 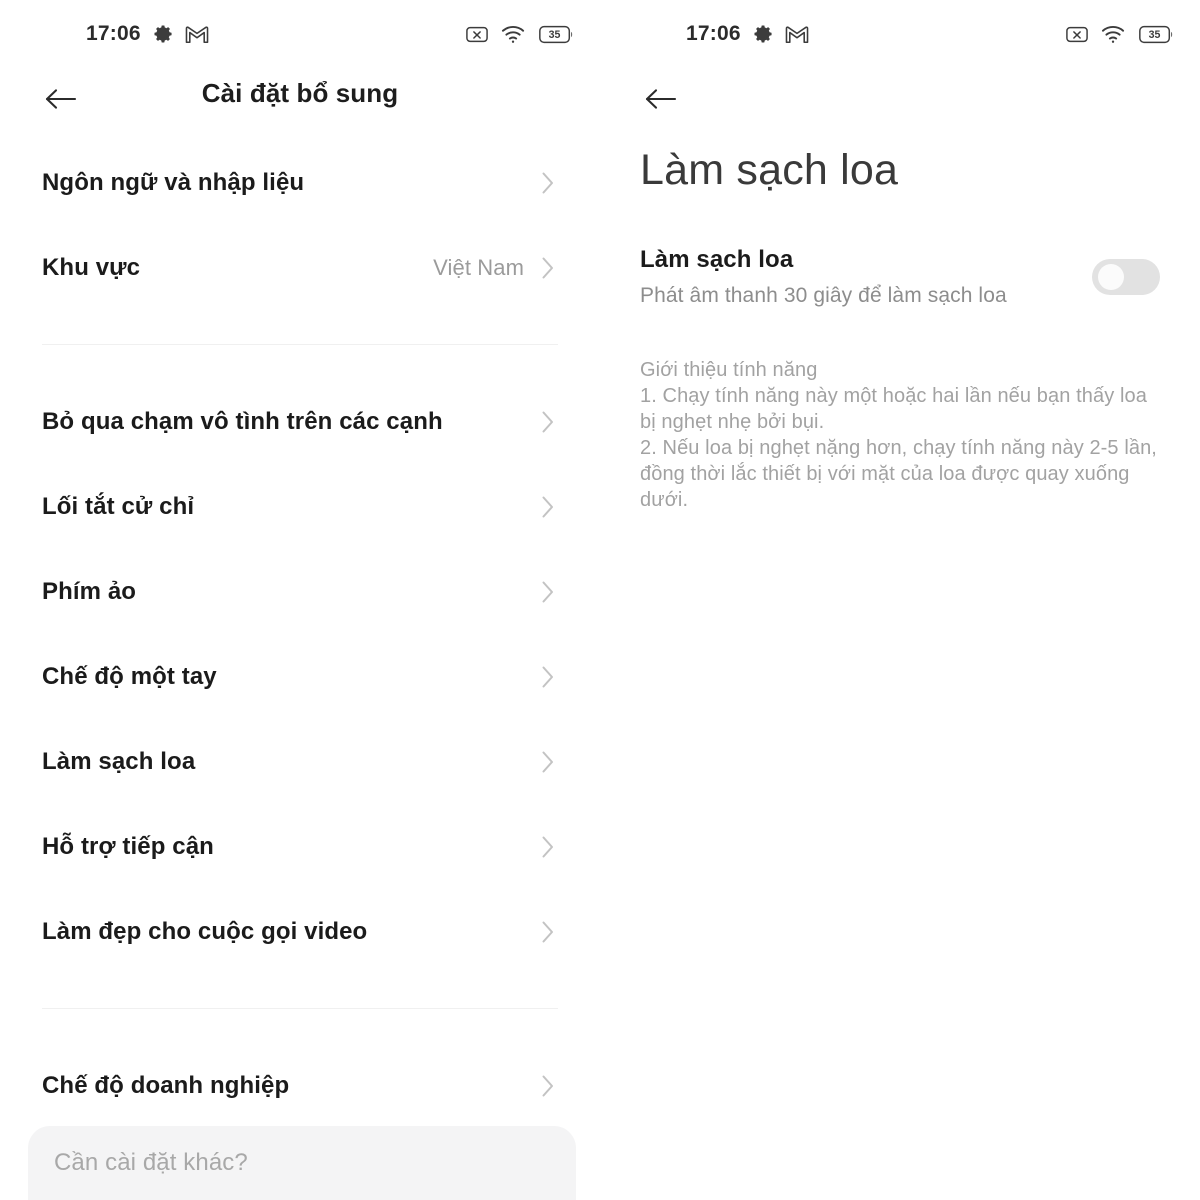 What do you see at coordinates (300, 676) in the screenshot?
I see `list-item-che-do-mot-tay: Chế độ một tay` at bounding box center [300, 676].